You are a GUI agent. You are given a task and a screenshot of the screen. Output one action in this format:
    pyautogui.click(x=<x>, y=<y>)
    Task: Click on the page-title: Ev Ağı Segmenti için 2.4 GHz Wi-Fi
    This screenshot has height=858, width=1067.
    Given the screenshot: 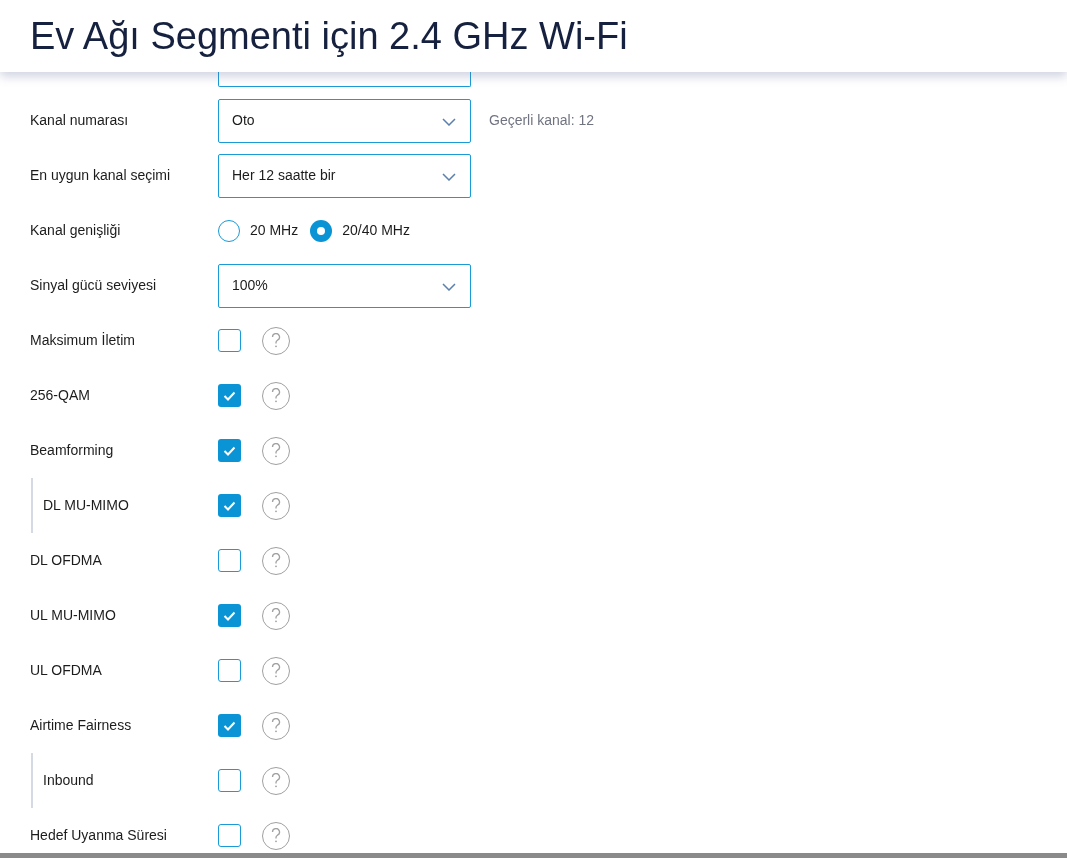 What is the action you would take?
    pyautogui.click(x=329, y=36)
    